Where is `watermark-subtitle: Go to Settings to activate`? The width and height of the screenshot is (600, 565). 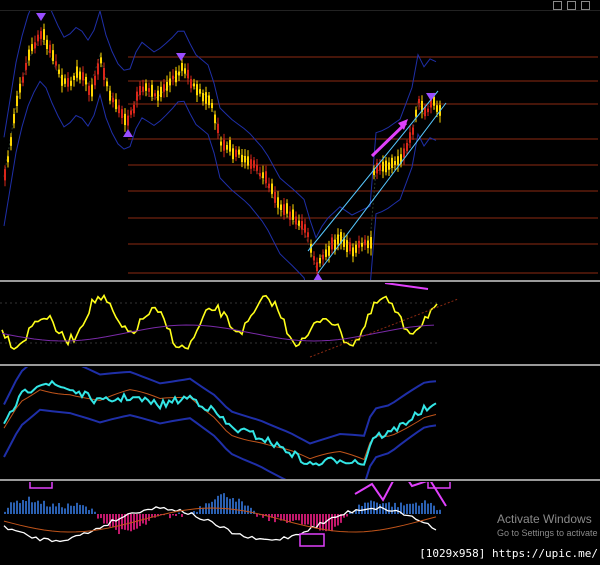
watermark-subtitle: Go to Settings to activate is located at coordinates (547, 533).